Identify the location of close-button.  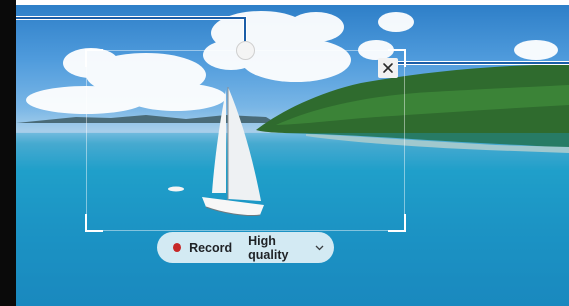
(388, 68).